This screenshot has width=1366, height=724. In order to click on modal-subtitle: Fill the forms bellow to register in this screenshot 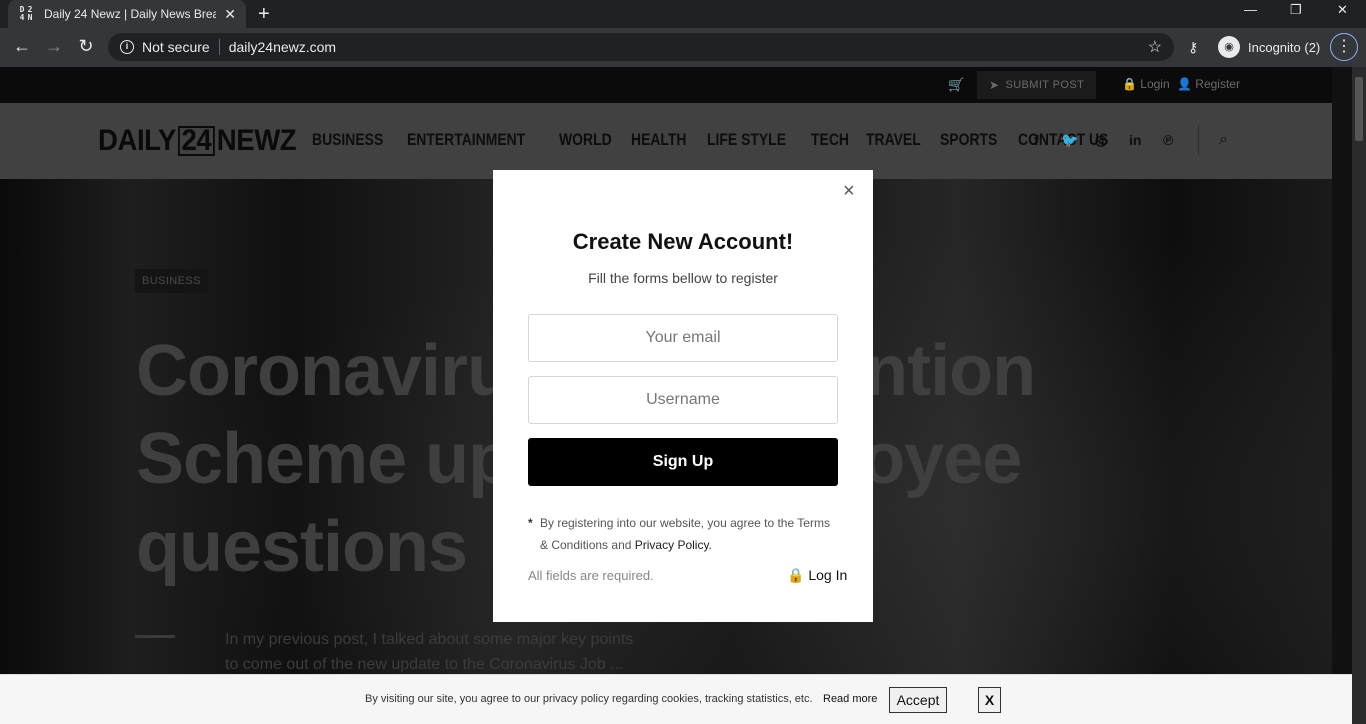, I will do `click(683, 278)`.